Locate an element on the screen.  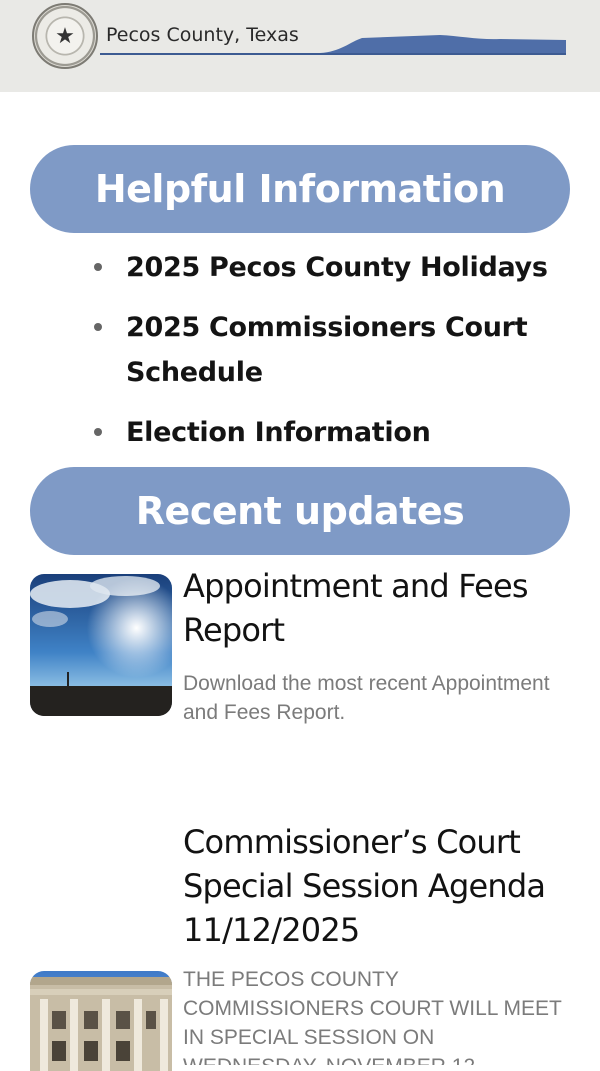
list-item: Election Information is located at coordinates (323, 432).